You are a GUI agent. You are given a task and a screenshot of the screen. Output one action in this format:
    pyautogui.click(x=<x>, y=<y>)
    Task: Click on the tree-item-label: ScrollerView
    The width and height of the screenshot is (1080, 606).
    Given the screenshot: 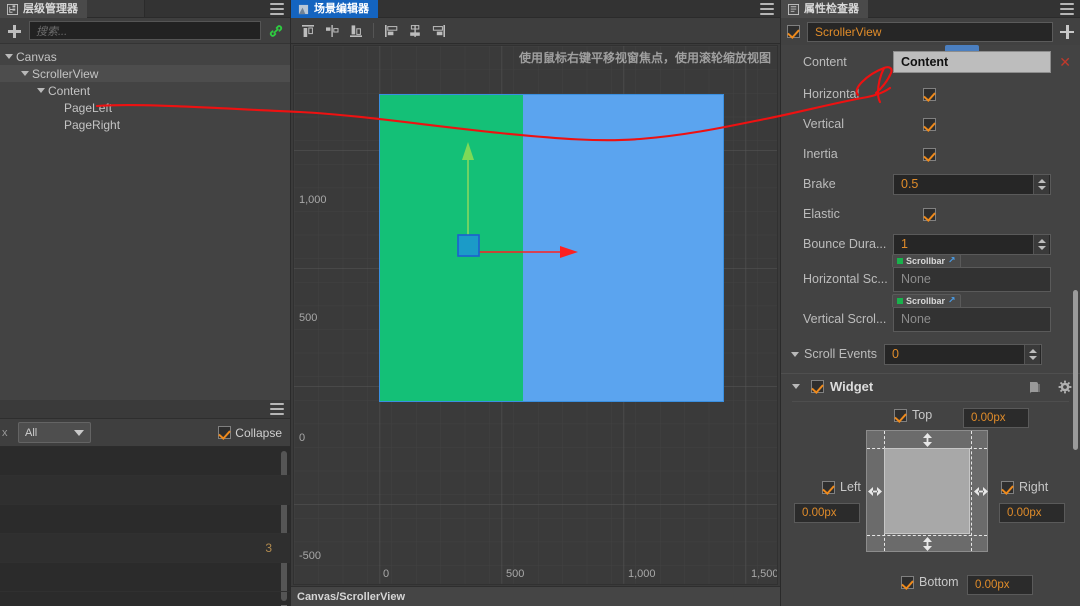 What is the action you would take?
    pyautogui.click(x=65, y=73)
    